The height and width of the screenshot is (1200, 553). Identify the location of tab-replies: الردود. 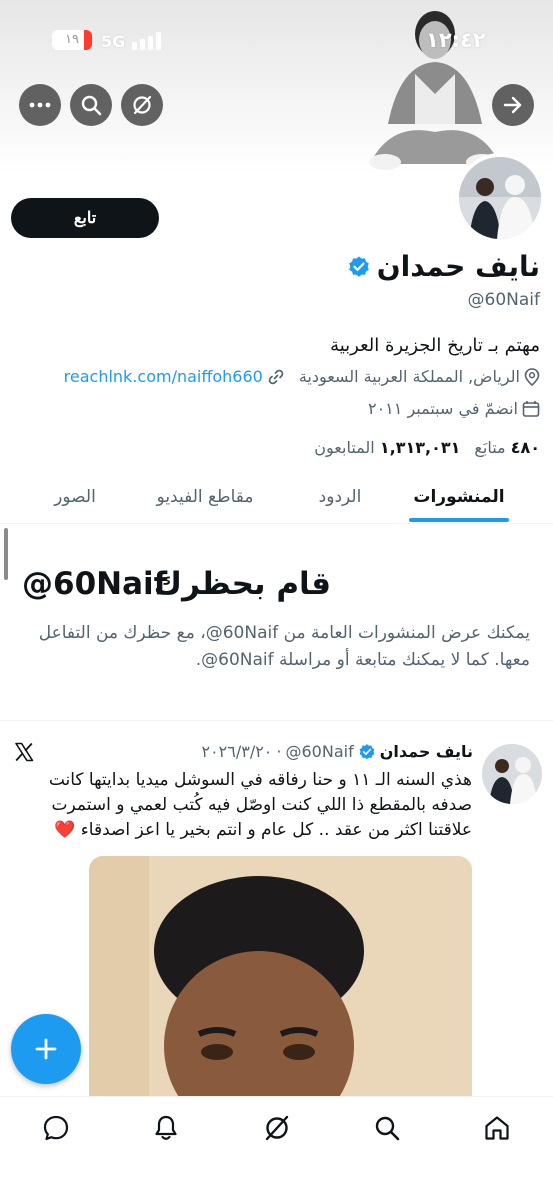
(340, 496).